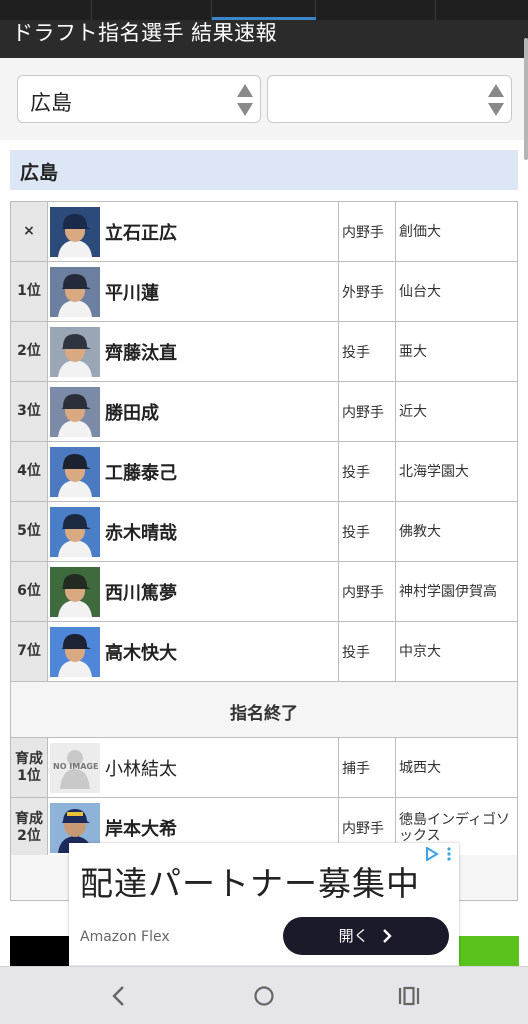  Describe the element at coordinates (29, 471) in the screenshot. I see `rank-cell: 4位` at that location.